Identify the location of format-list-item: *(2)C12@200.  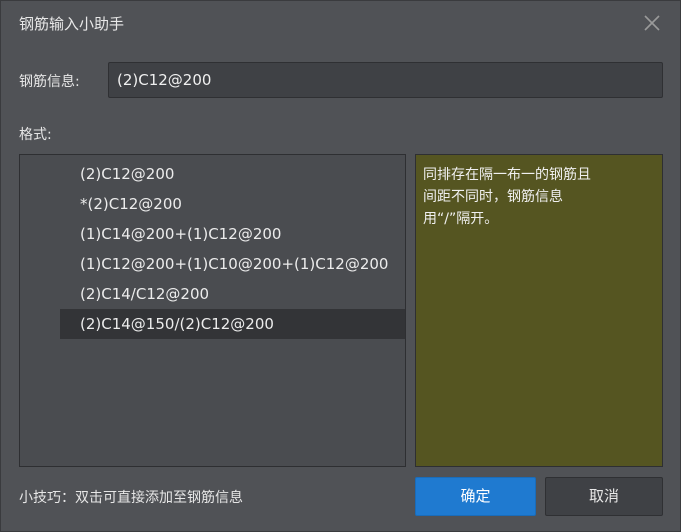
(232, 204).